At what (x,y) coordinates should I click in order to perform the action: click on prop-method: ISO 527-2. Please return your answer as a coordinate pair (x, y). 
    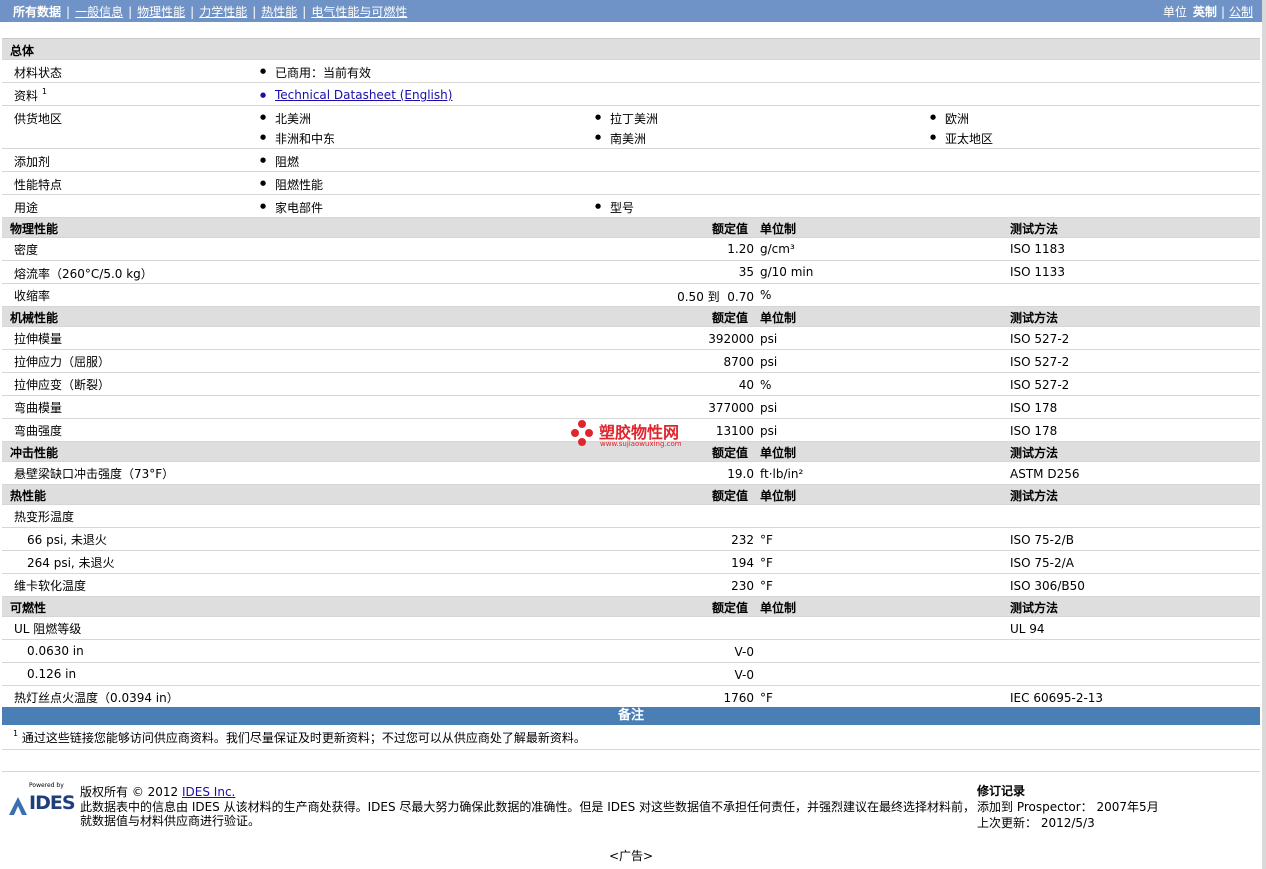
    Looking at the image, I should click on (1040, 362).